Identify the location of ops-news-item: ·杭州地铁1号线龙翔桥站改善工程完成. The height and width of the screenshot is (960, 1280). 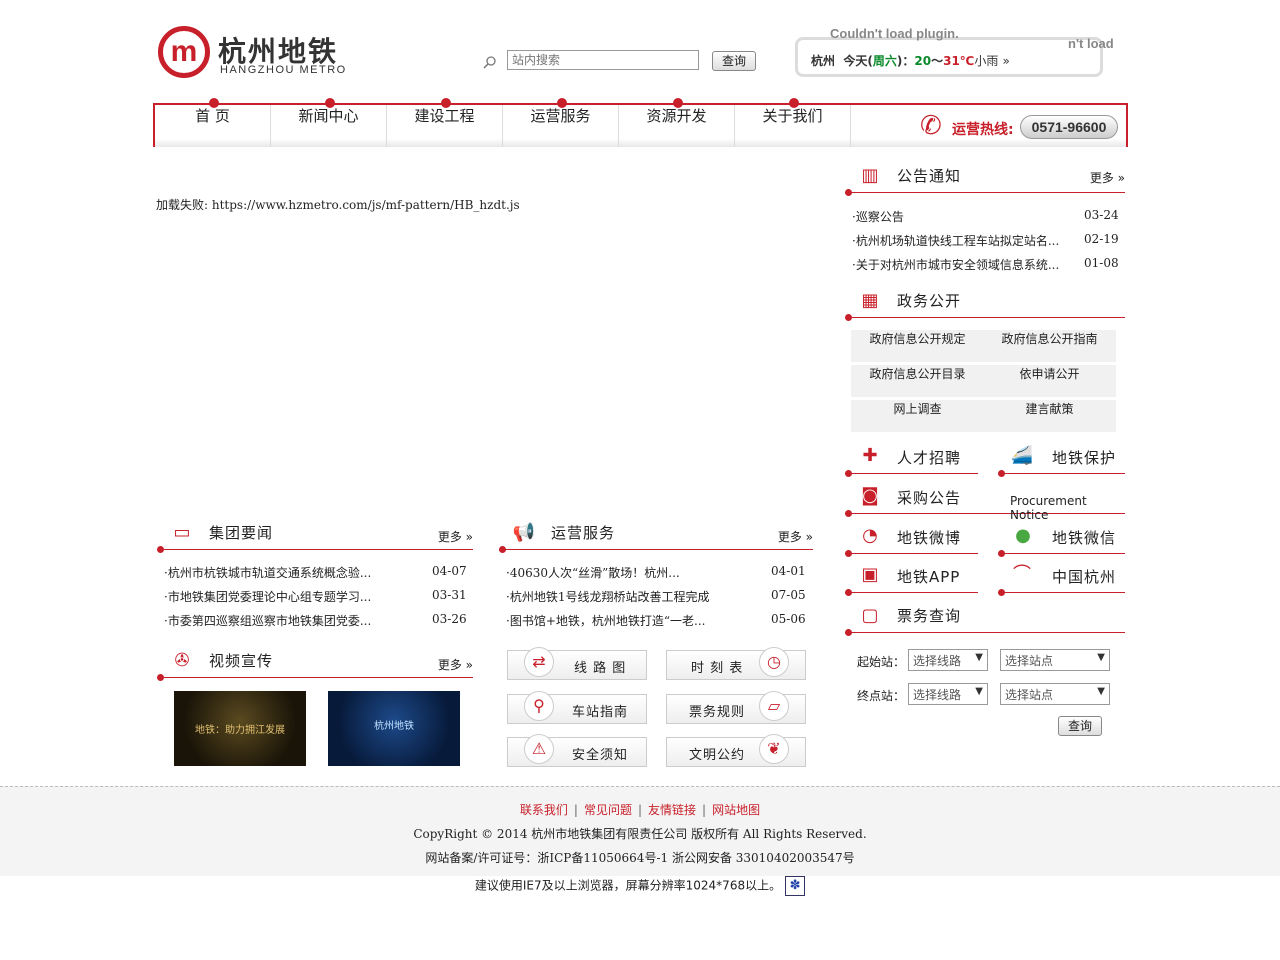
(607, 596).